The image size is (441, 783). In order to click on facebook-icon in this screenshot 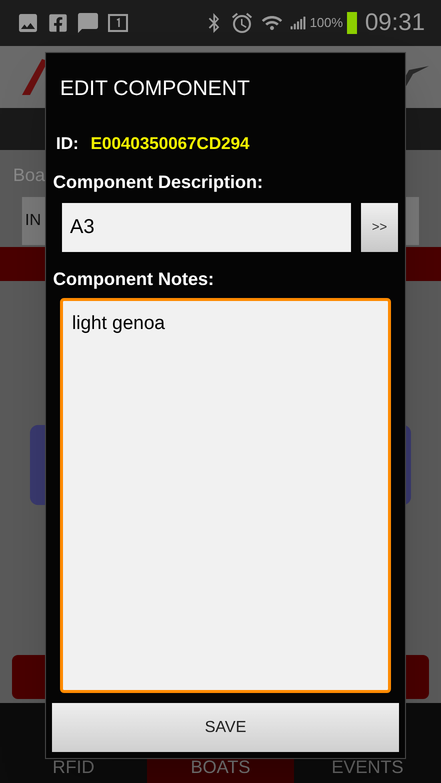, I will do `click(58, 23)`.